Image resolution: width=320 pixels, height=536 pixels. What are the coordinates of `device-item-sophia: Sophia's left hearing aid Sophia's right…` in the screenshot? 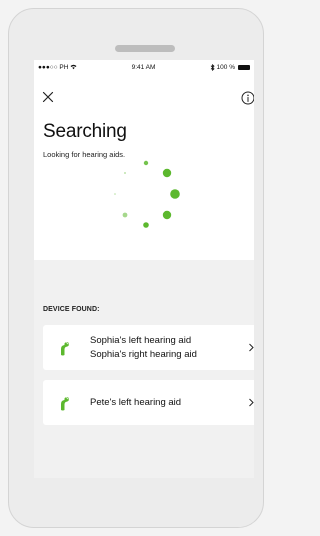 It's located at (148, 347).